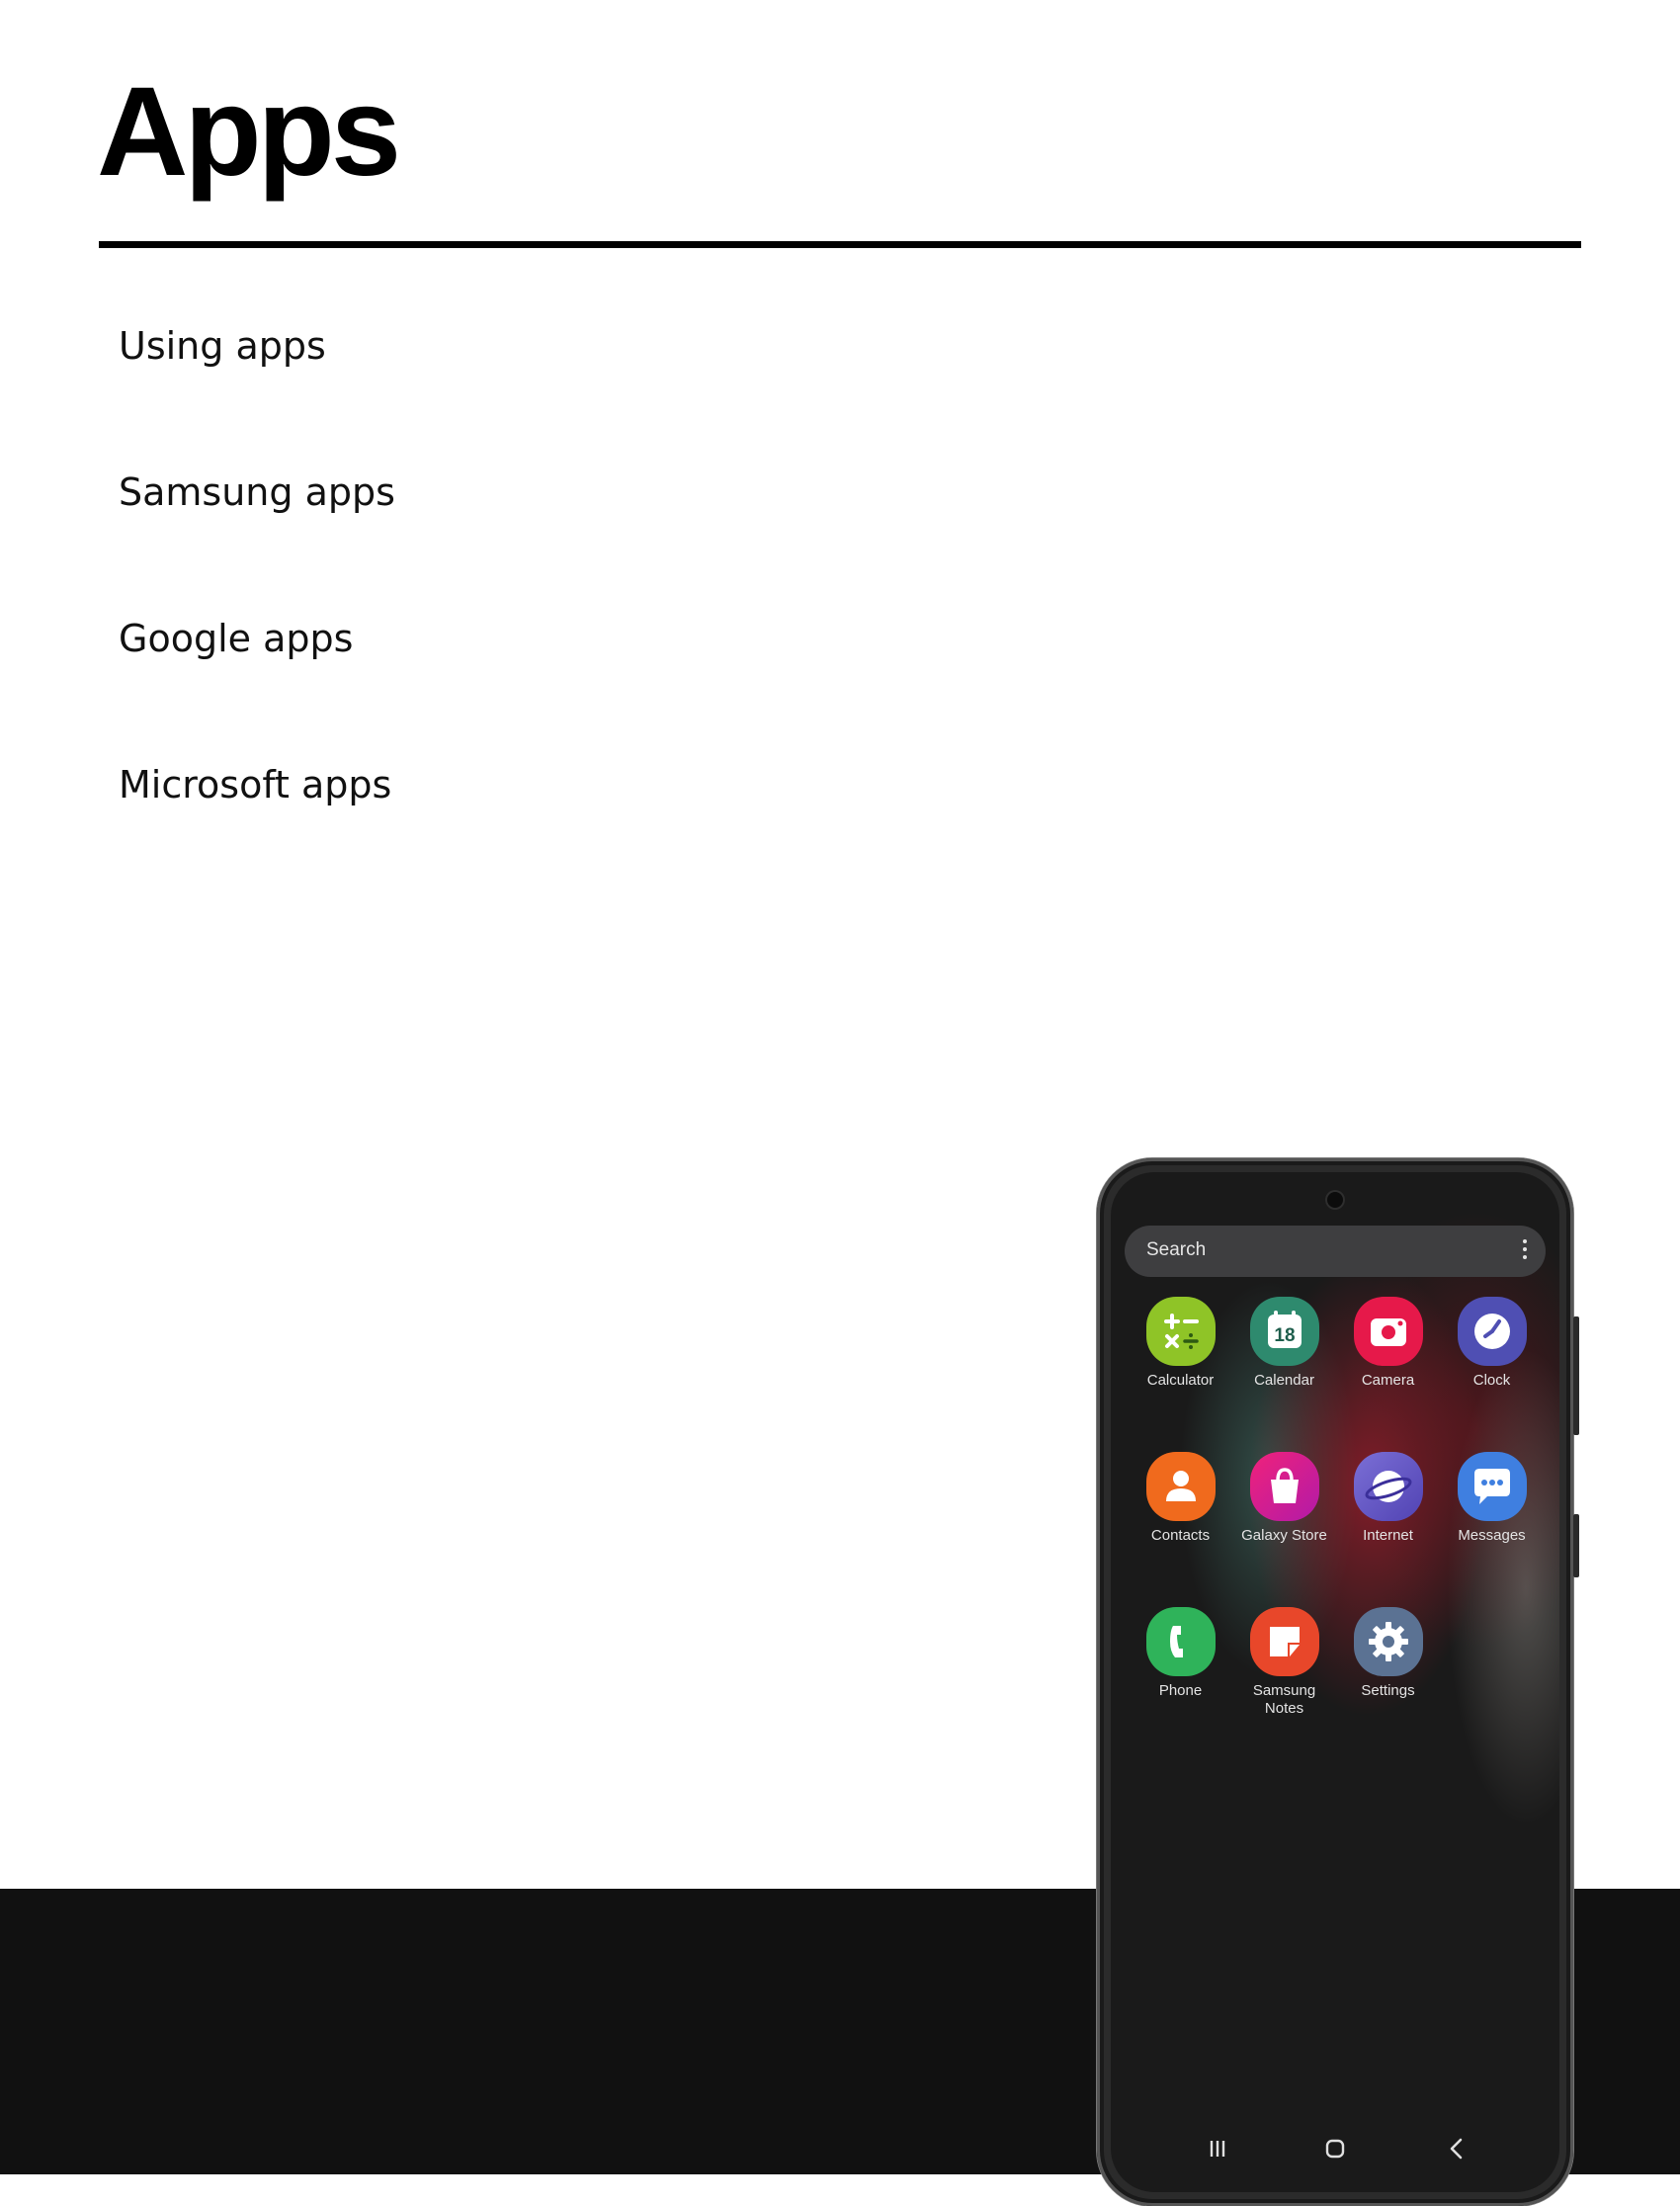 This screenshot has width=1680, height=2206. I want to click on app-settings: Settings, so click(1388, 1653).